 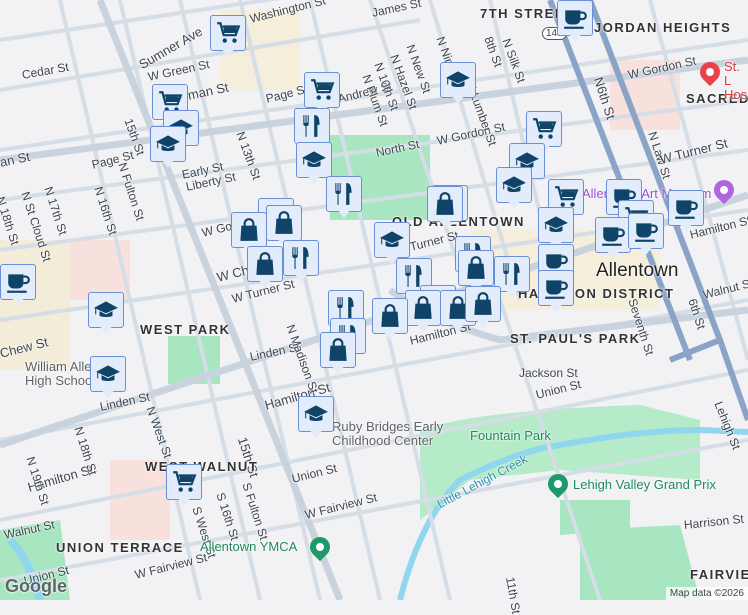 What do you see at coordinates (397, 434) in the screenshot?
I see `school-label: Ruby Bridges Early Childhood Center` at bounding box center [397, 434].